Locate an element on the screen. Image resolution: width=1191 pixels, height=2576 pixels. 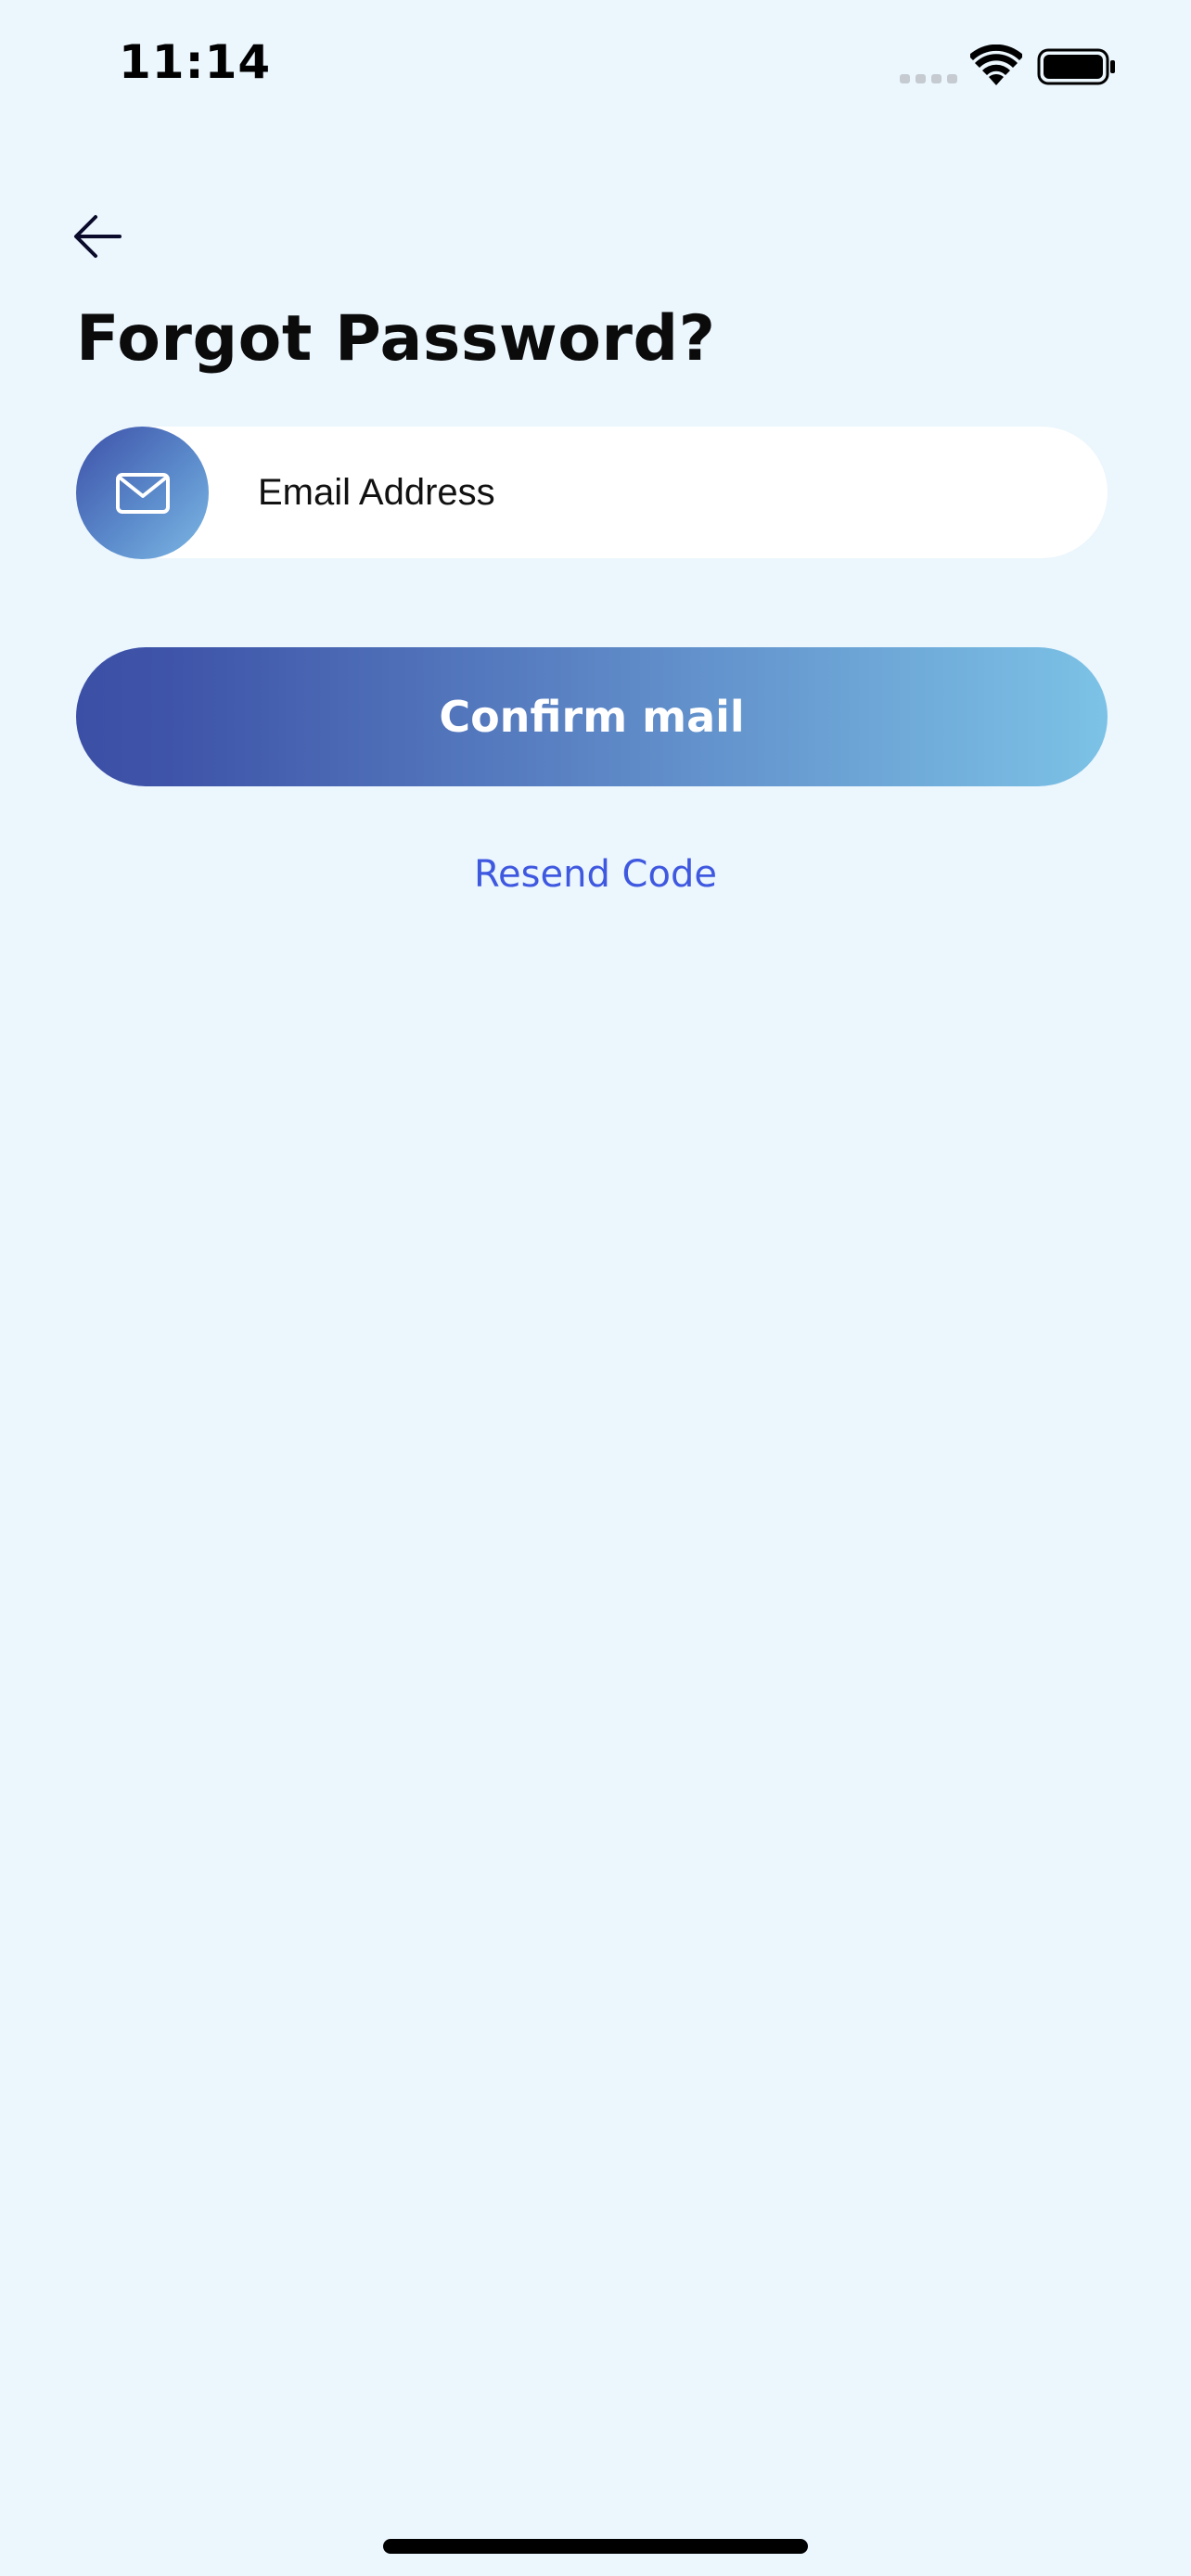
back-button is located at coordinates (97, 237).